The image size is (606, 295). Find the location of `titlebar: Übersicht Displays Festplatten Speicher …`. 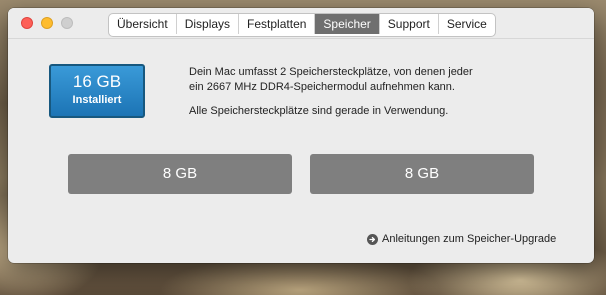

titlebar: Übersicht Displays Festplatten Speicher … is located at coordinates (301, 23).